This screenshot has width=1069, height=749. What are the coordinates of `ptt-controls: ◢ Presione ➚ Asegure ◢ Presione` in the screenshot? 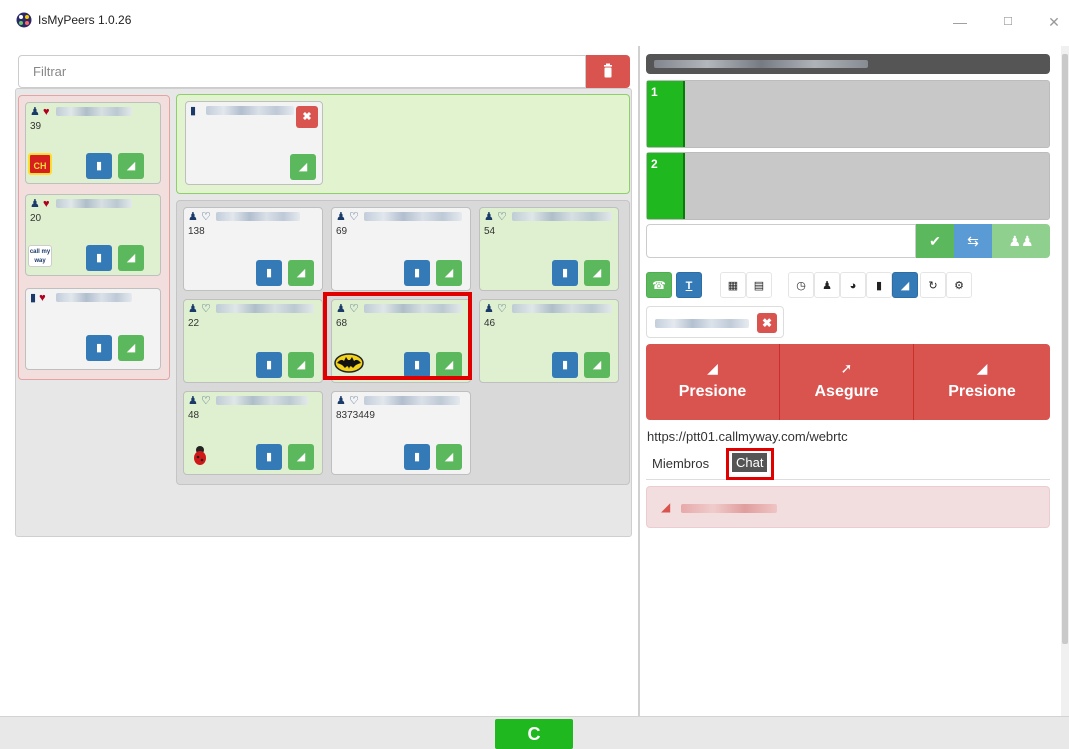 It's located at (848, 382).